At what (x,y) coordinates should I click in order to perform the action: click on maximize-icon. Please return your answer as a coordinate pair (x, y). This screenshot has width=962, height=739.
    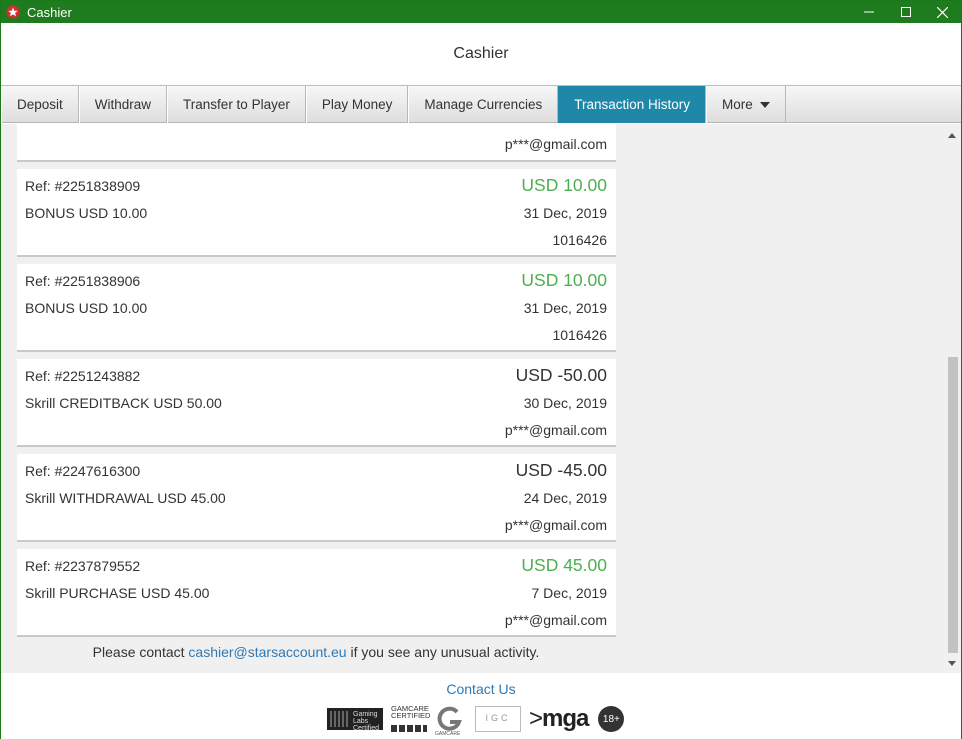
    Looking at the image, I should click on (905, 12).